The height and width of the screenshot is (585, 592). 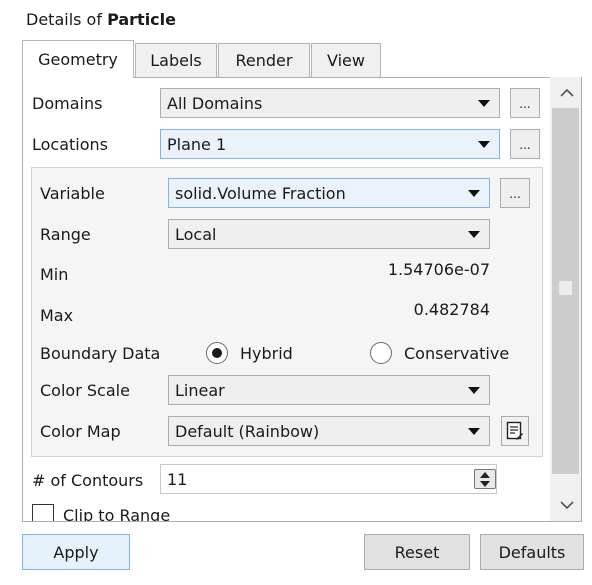 What do you see at coordinates (88, 480) in the screenshot?
I see `contours-label: # of Contours` at bounding box center [88, 480].